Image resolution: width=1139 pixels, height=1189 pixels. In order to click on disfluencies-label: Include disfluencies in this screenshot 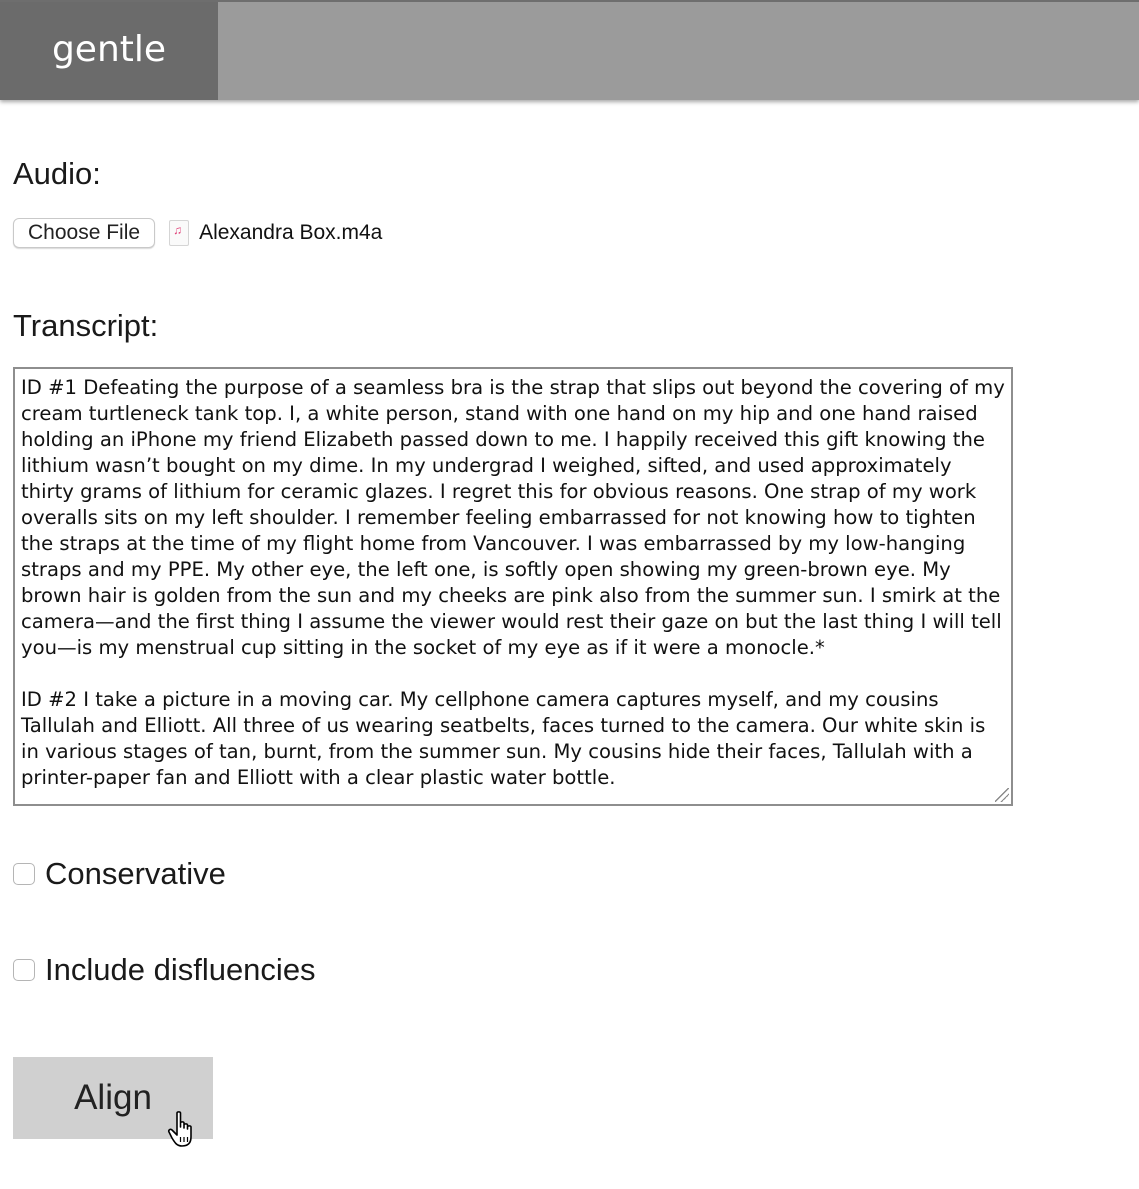, I will do `click(180, 970)`.